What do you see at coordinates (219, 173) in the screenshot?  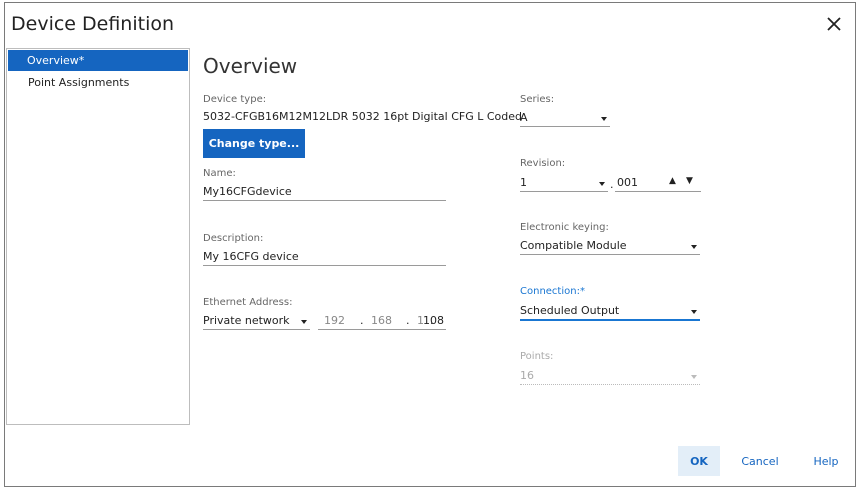 I see `name-label: Name:` at bounding box center [219, 173].